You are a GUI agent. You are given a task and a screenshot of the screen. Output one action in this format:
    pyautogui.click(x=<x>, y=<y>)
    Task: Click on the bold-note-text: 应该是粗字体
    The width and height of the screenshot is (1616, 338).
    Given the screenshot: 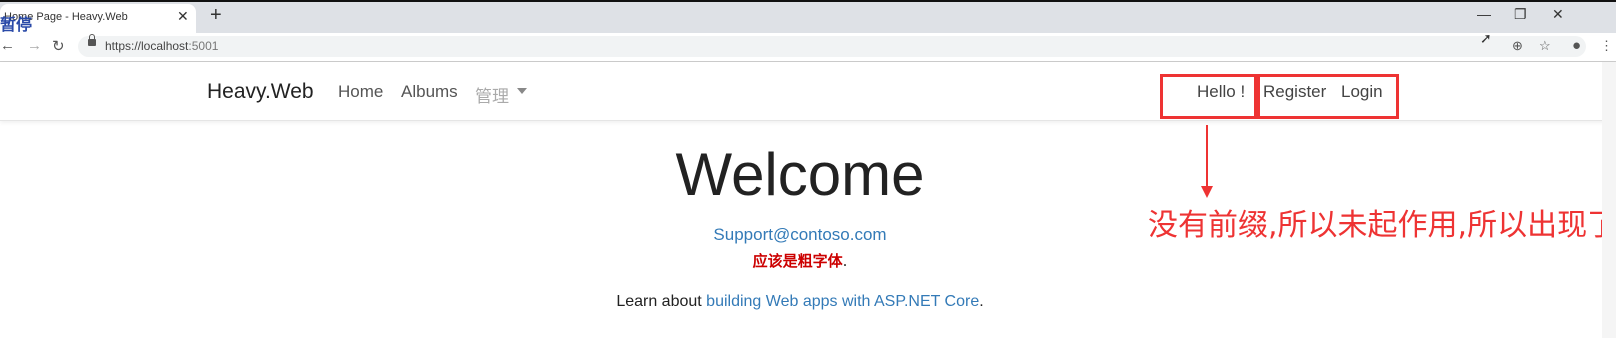 What is the action you would take?
    pyautogui.click(x=797, y=261)
    